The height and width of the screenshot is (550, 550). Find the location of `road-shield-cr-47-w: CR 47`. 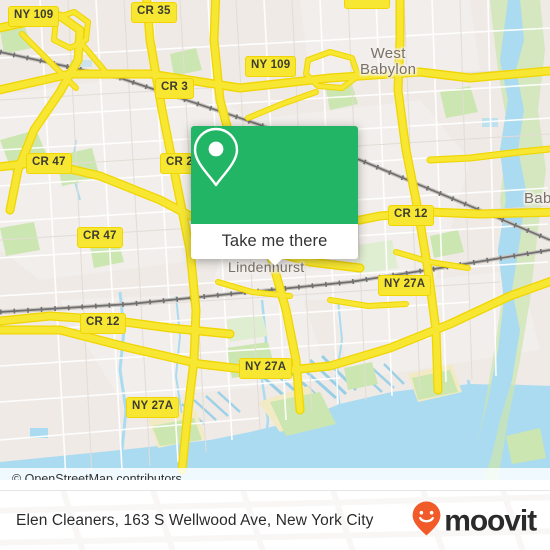

road-shield-cr-47-w: CR 47 is located at coordinates (49, 163).